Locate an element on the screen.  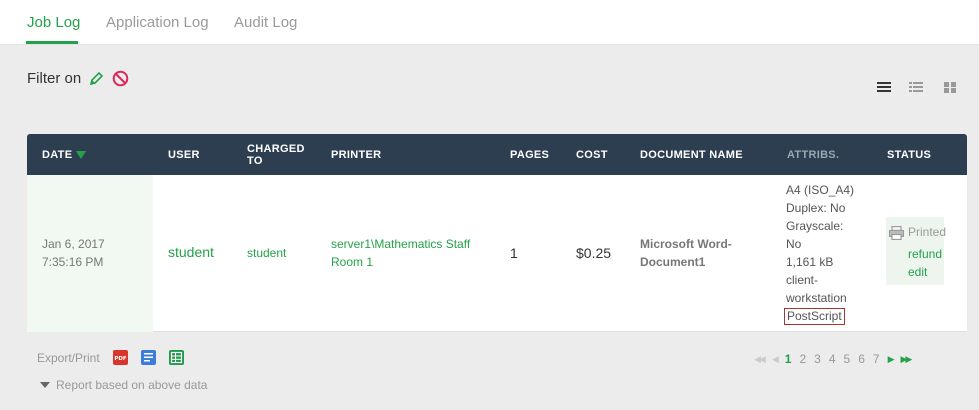
page-2: 2 is located at coordinates (802, 359).